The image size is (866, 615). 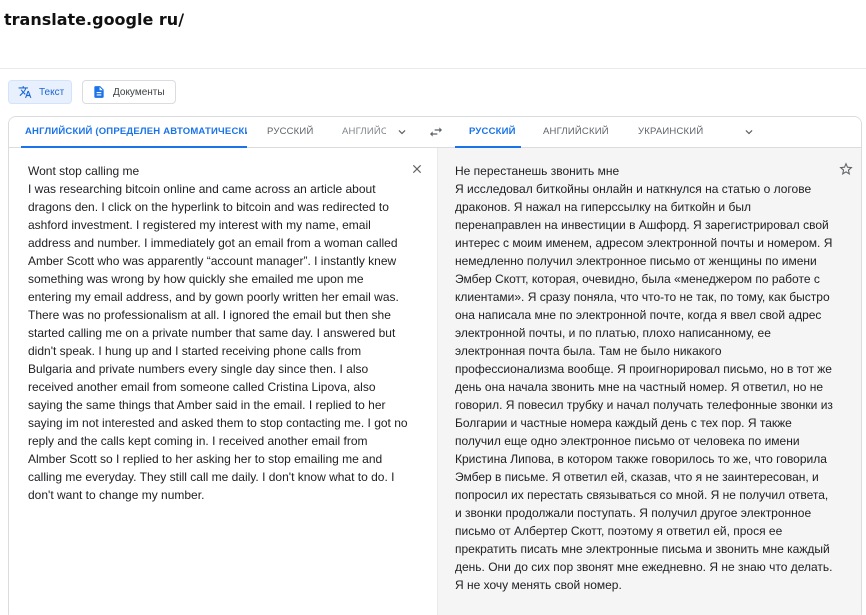 What do you see at coordinates (364, 132) in the screenshot?
I see `source-lang-tab-english: АНГЛИЙСК` at bounding box center [364, 132].